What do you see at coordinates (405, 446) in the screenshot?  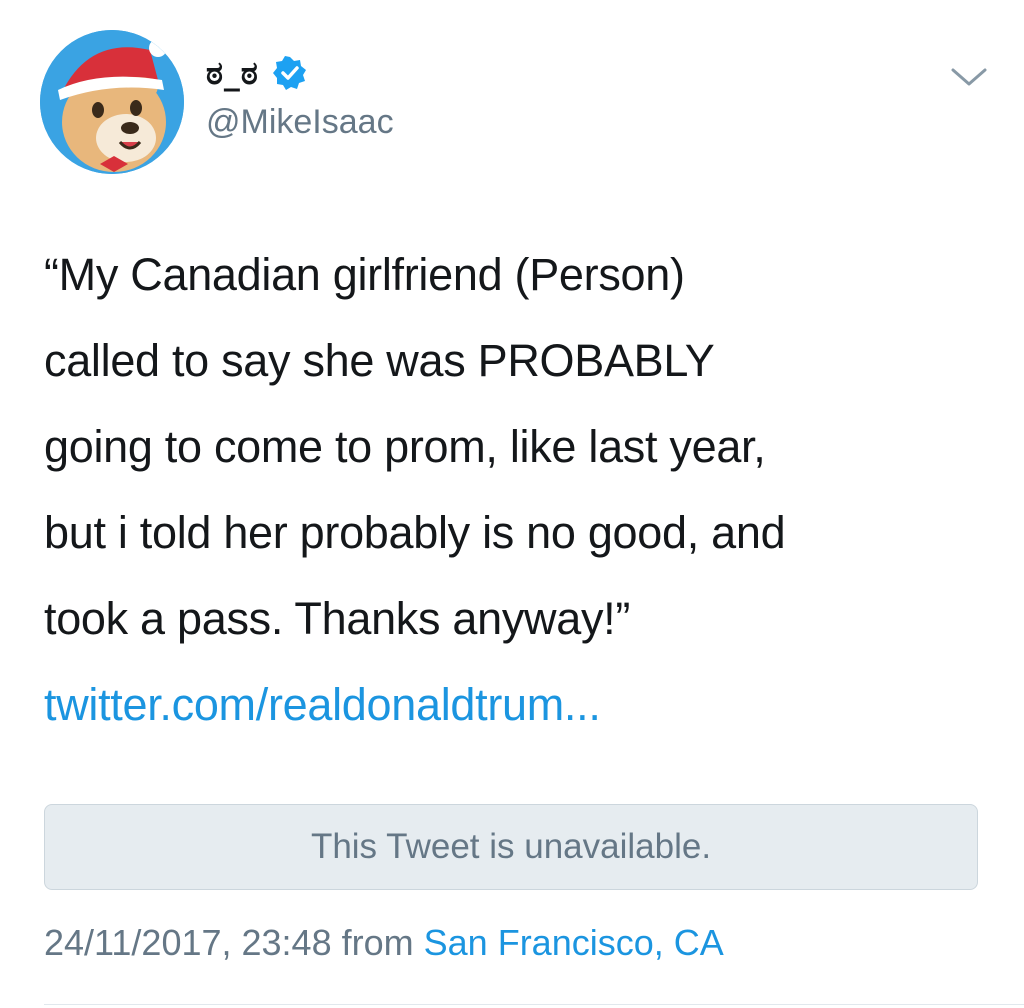 I see `tweet-text-line: going to come to prom, like last year,` at bounding box center [405, 446].